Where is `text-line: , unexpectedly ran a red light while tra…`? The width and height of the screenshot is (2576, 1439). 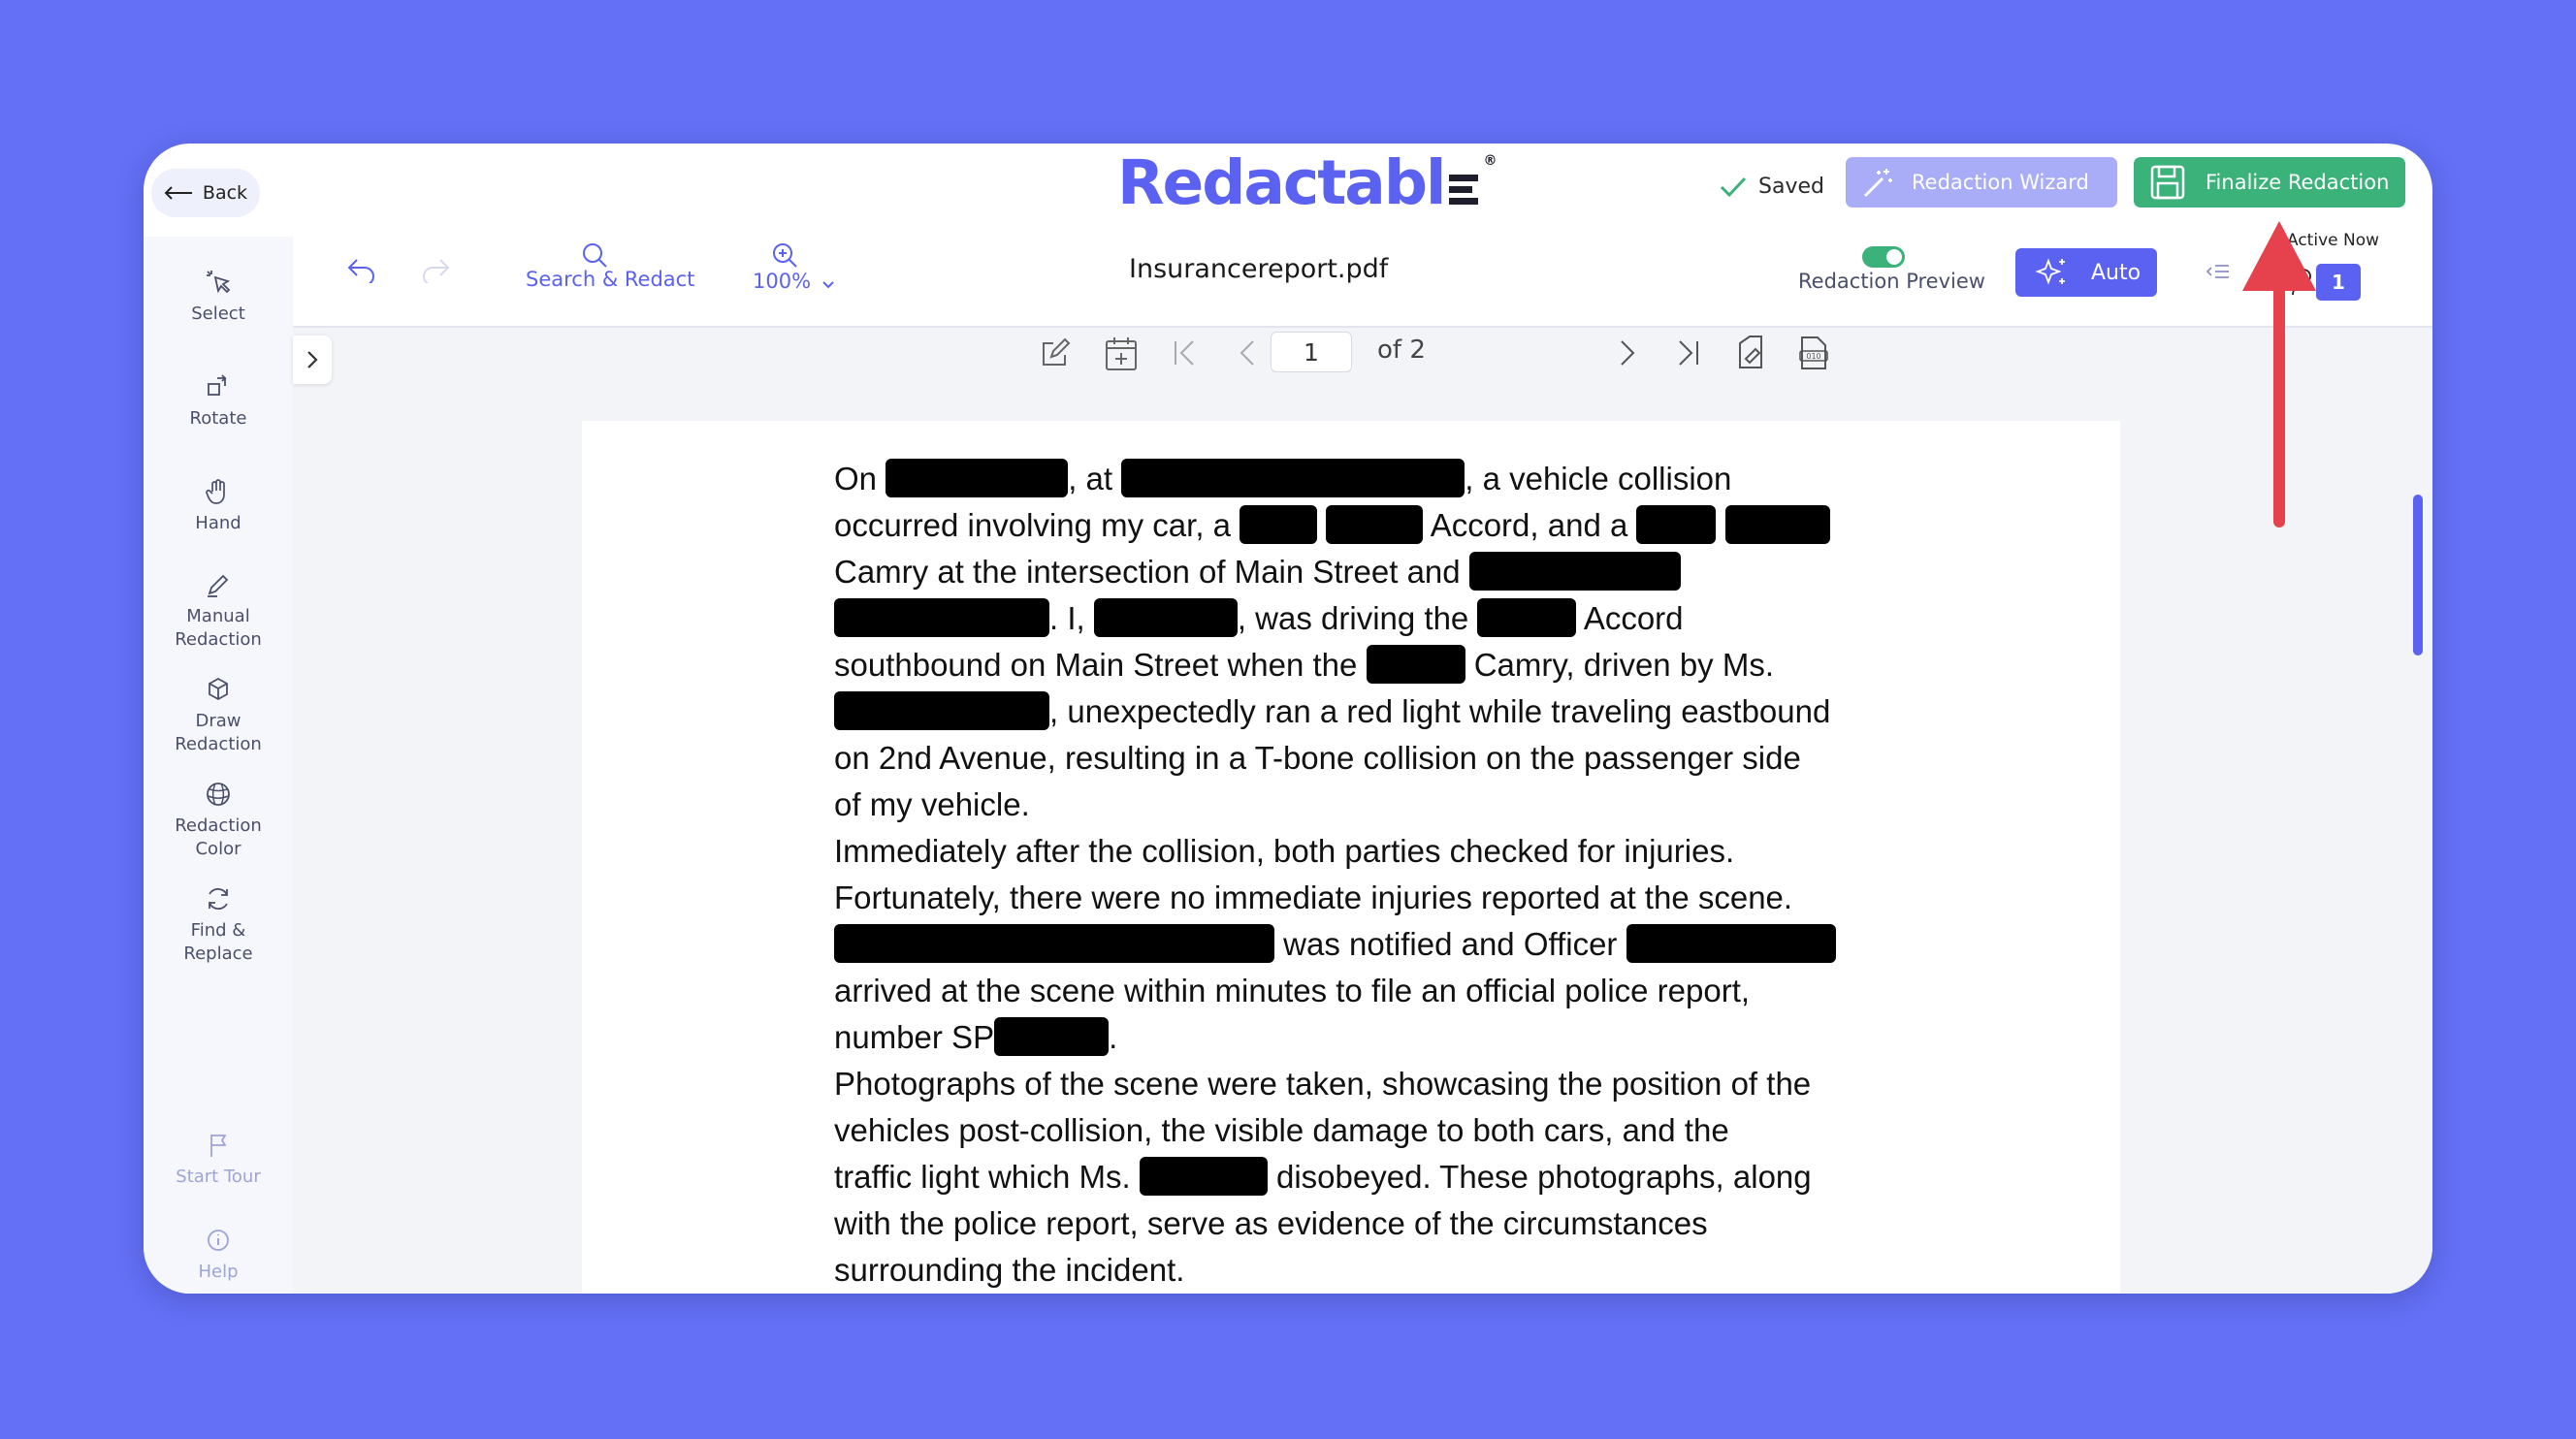 text-line: , unexpectedly ran a red light while tra… is located at coordinates (1367, 711).